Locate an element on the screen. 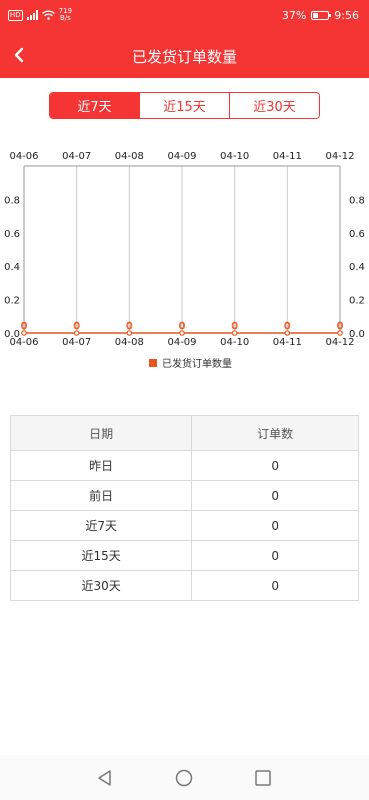 This screenshot has width=369, height=800. x-tick-label-top: 04-12 is located at coordinates (339, 156).